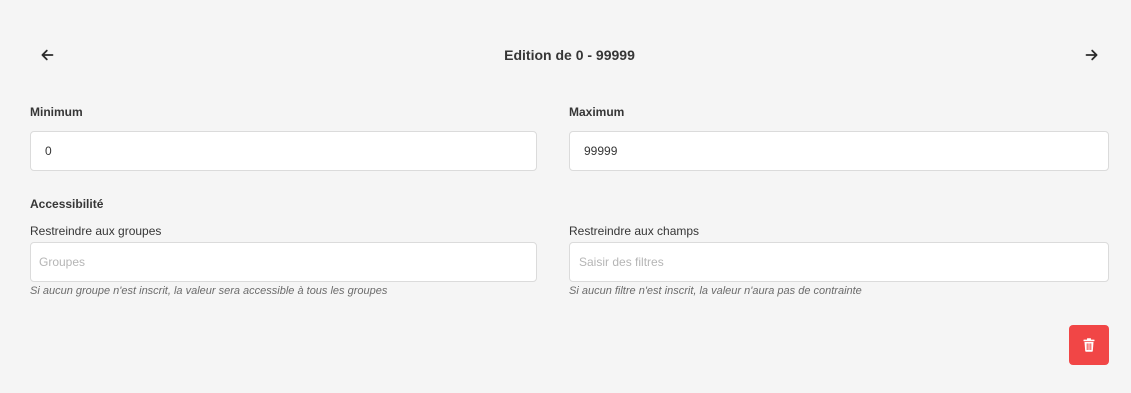 Image resolution: width=1131 pixels, height=393 pixels. I want to click on previous-button, so click(47, 55).